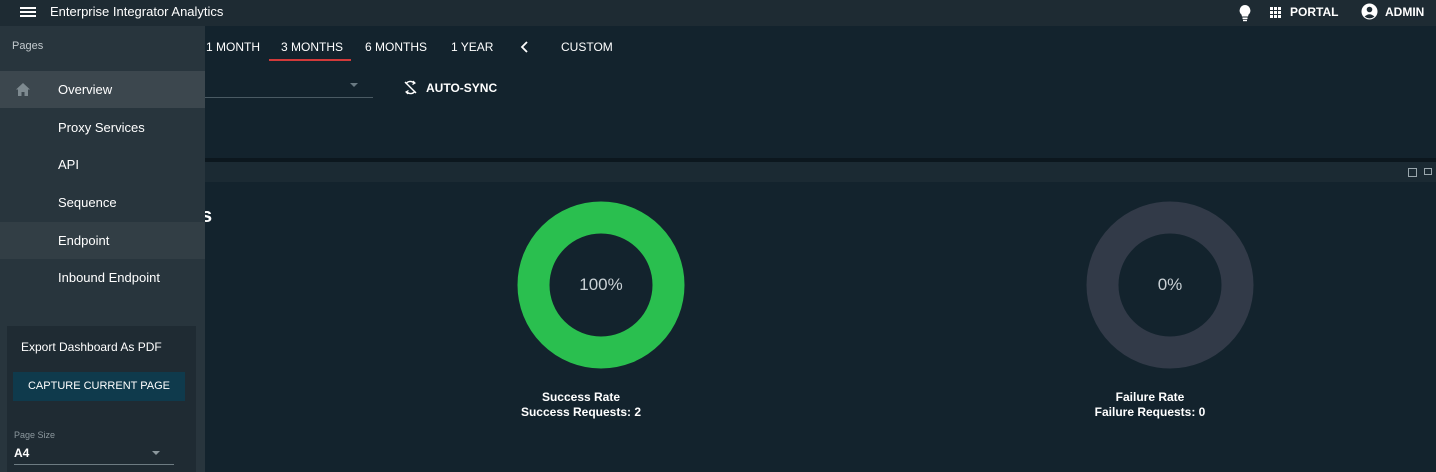 Image resolution: width=1436 pixels, height=472 pixels. What do you see at coordinates (1428, 171) in the screenshot?
I see `maximize-icon` at bounding box center [1428, 171].